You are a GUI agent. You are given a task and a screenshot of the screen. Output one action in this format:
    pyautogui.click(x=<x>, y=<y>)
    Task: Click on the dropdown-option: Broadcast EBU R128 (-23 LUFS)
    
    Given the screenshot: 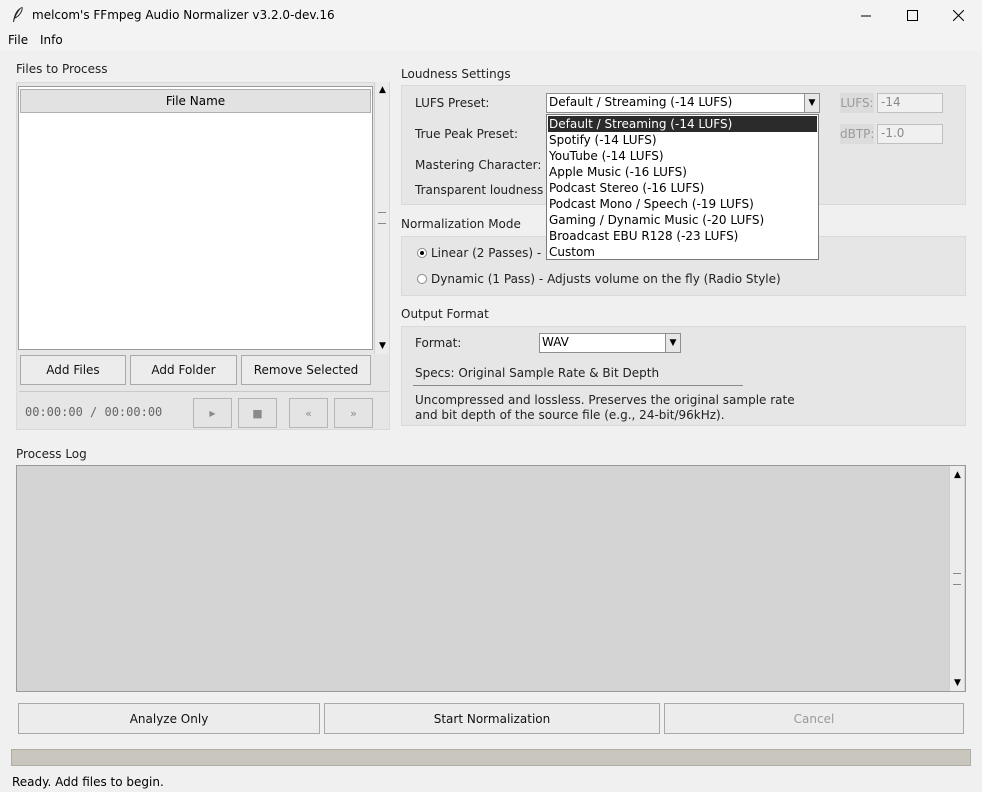 What is the action you would take?
    pyautogui.click(x=682, y=236)
    